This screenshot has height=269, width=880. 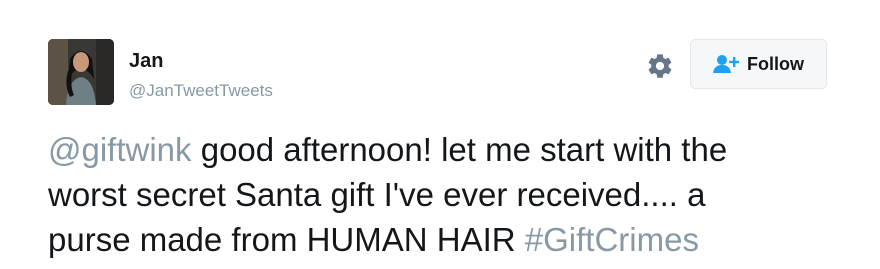 I want to click on avatar, so click(x=81, y=72).